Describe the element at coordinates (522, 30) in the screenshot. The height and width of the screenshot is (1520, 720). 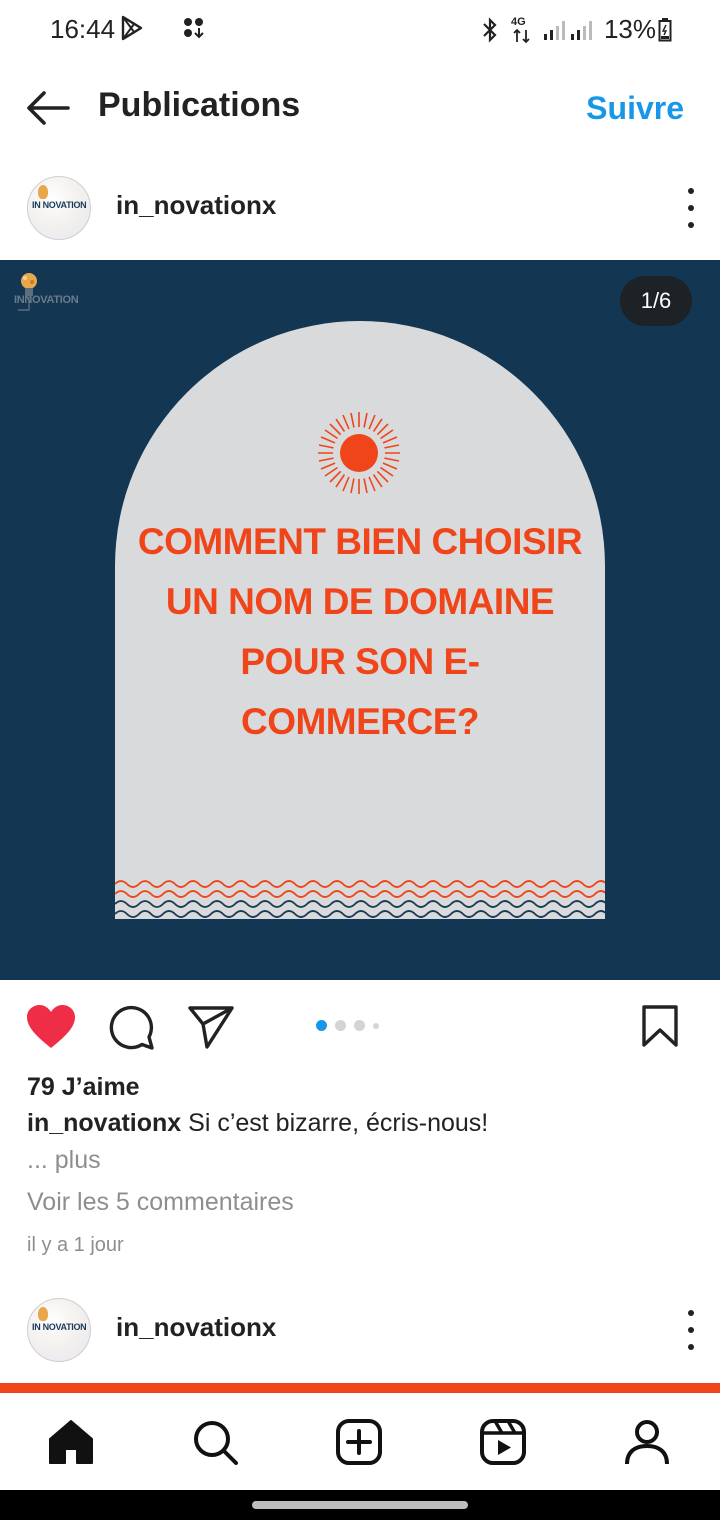
I see `network-4g-icon: 4G` at that location.